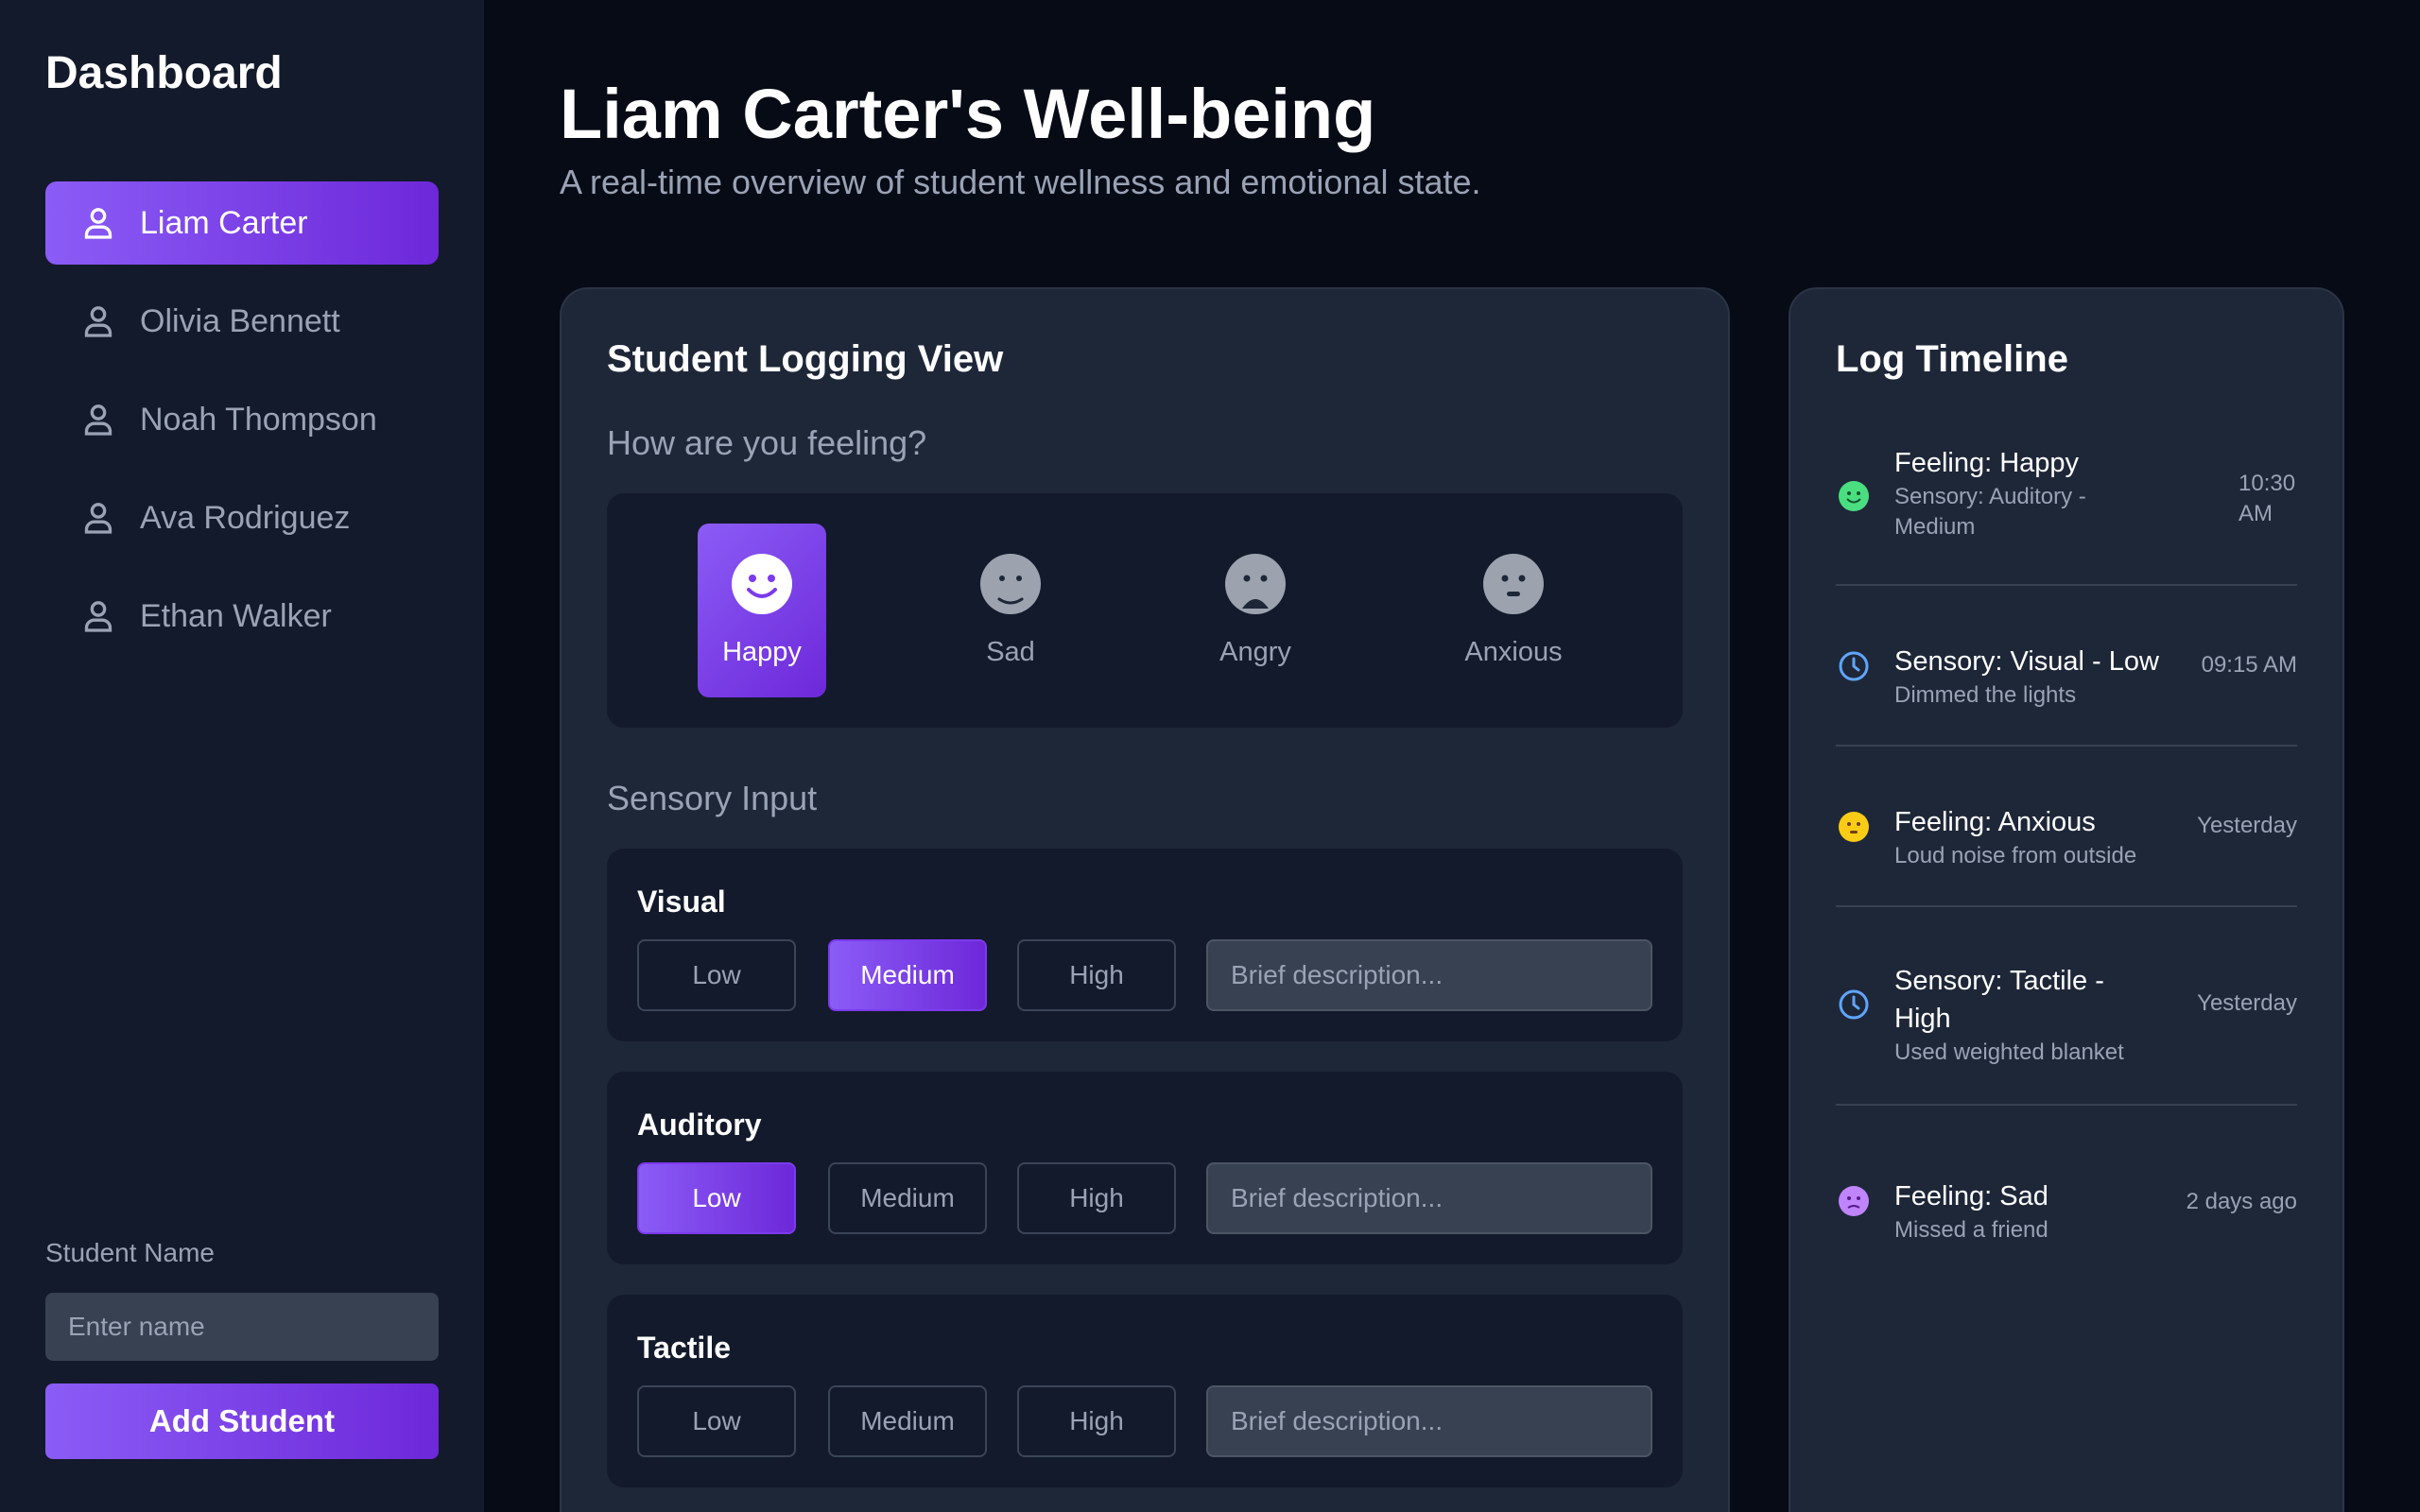 The image size is (2420, 1512). I want to click on visual-high-button: High, so click(1096, 975).